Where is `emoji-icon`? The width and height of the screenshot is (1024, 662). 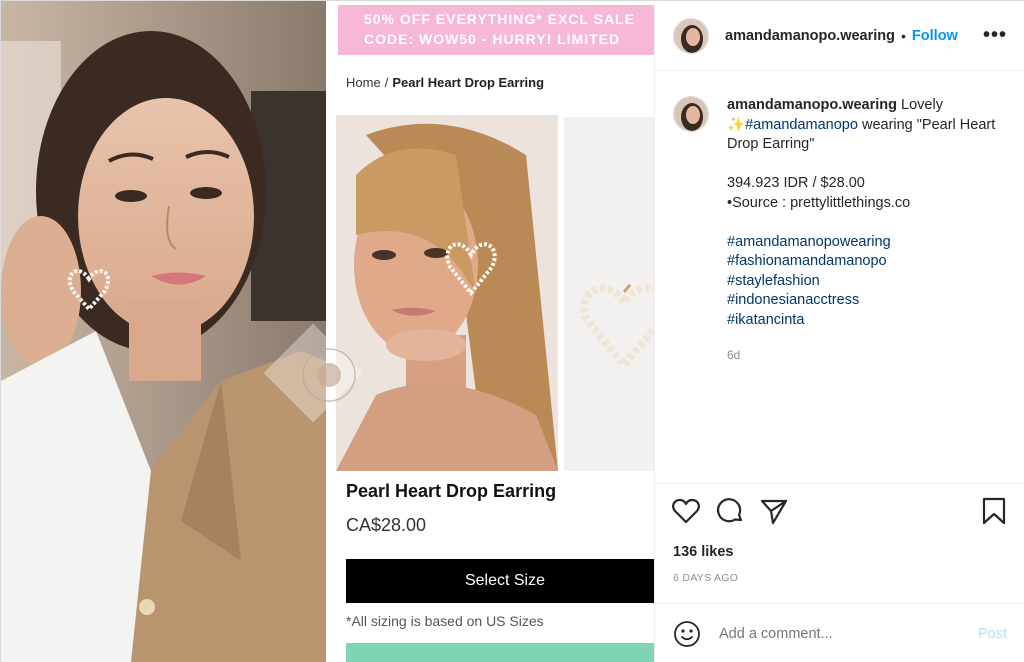 emoji-icon is located at coordinates (687, 634).